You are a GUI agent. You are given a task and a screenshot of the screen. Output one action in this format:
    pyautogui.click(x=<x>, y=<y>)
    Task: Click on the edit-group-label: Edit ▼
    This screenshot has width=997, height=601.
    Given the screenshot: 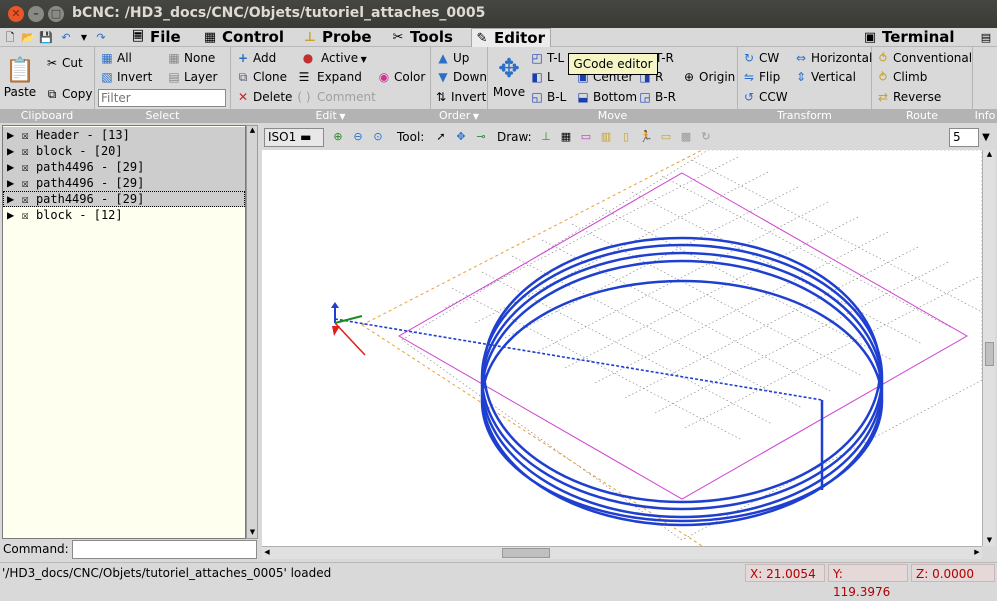 What is the action you would take?
    pyautogui.click(x=330, y=116)
    